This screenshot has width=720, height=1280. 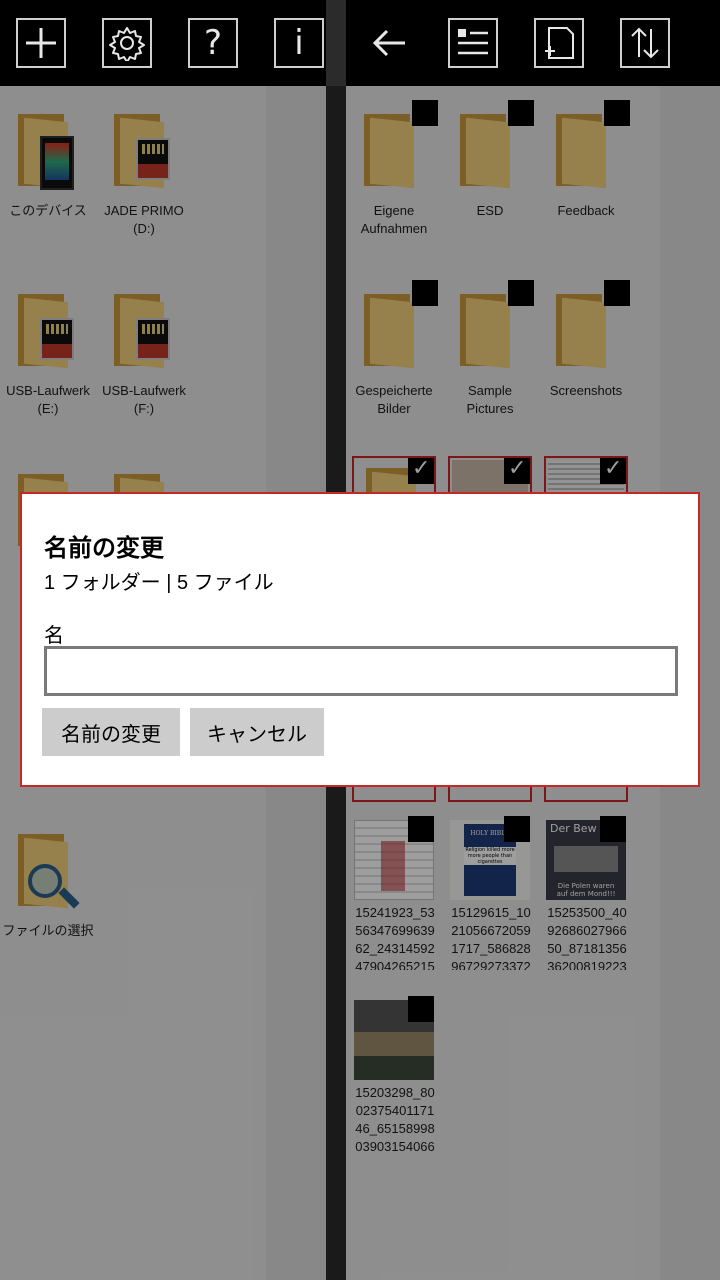 I want to click on sort-icon, so click(x=645, y=43).